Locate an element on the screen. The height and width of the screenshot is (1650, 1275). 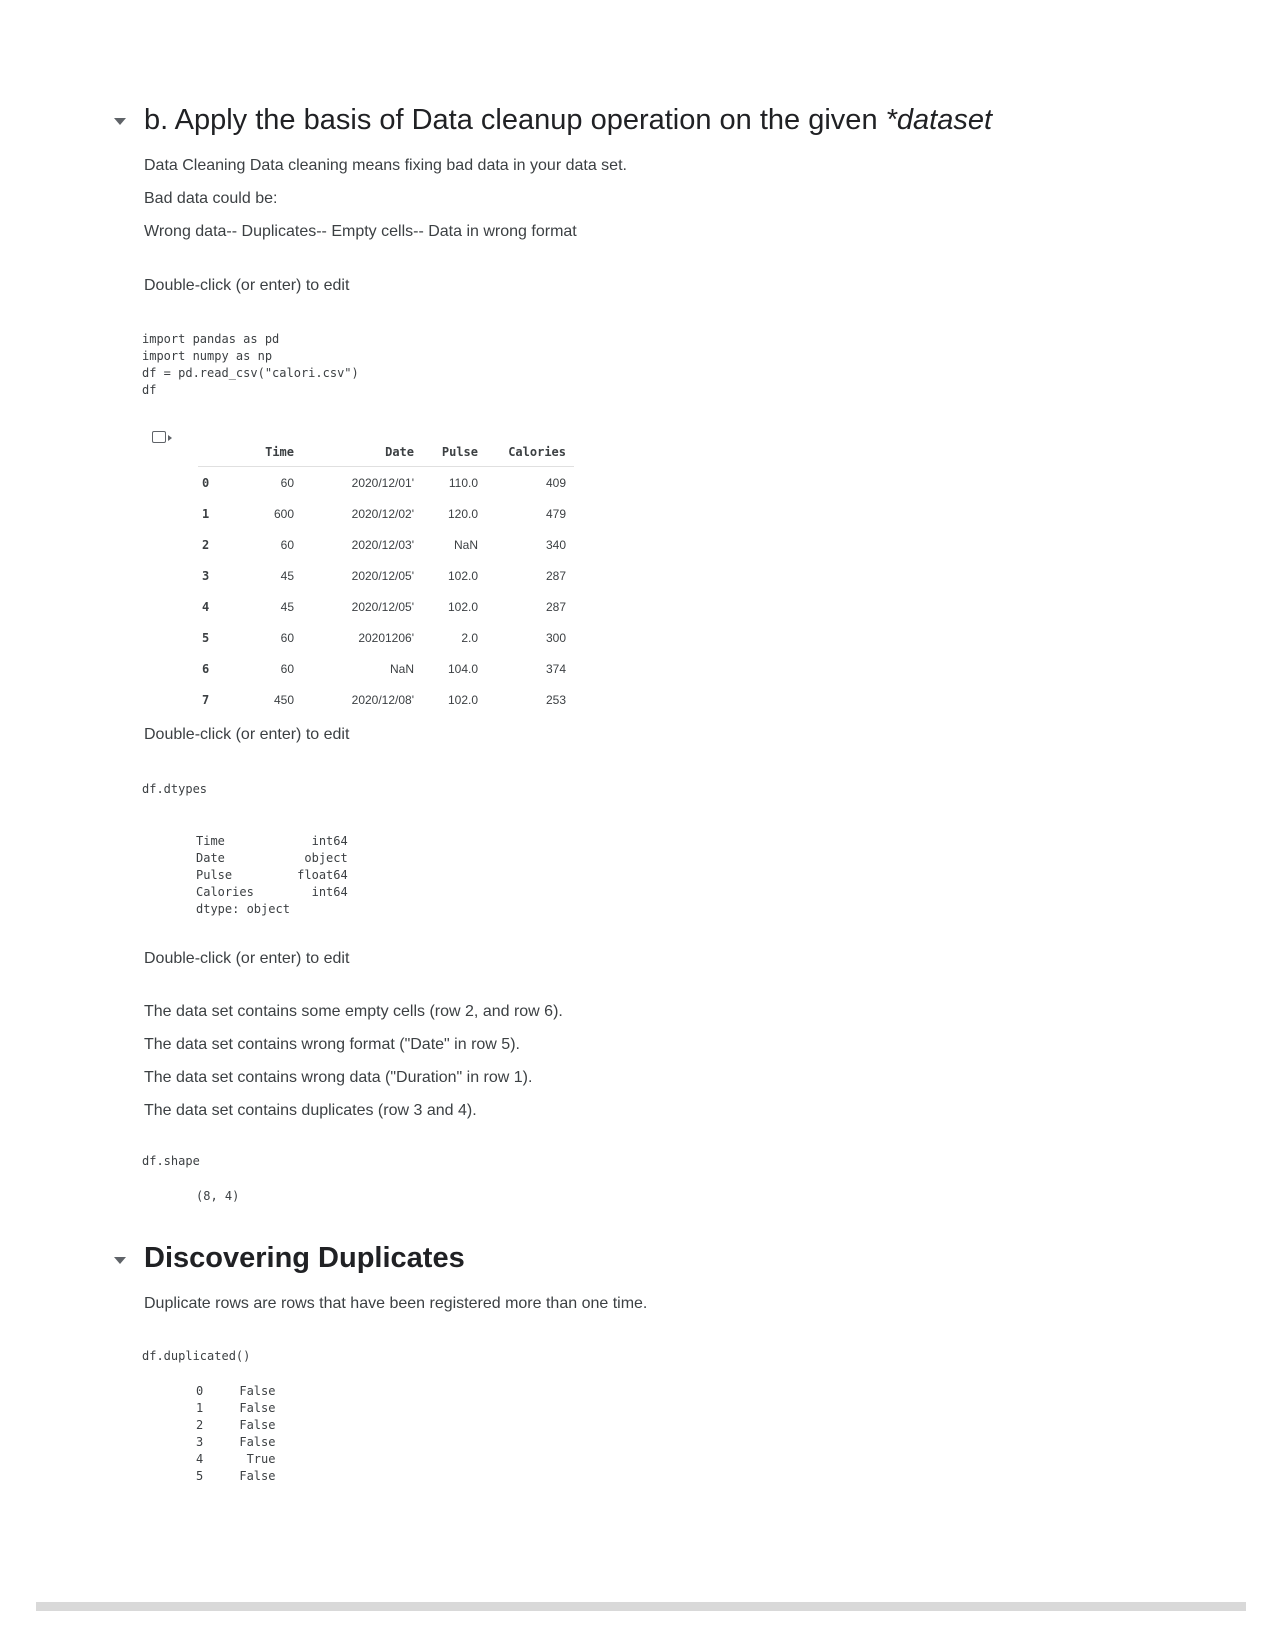
table-cell: 253 is located at coordinates (555, 699).